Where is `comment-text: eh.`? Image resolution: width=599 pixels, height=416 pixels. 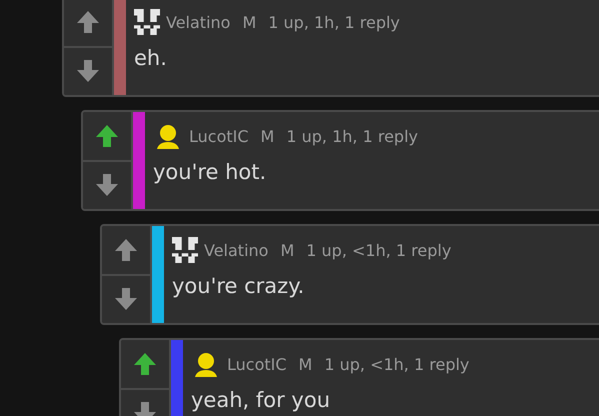
comment-text: eh. is located at coordinates (151, 58).